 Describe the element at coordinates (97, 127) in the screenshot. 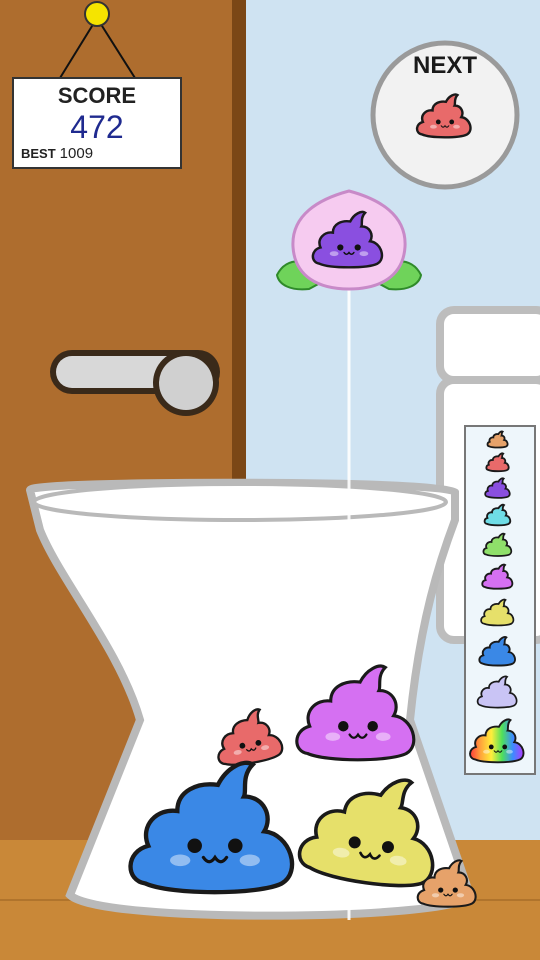

I see `score-value: 472` at that location.